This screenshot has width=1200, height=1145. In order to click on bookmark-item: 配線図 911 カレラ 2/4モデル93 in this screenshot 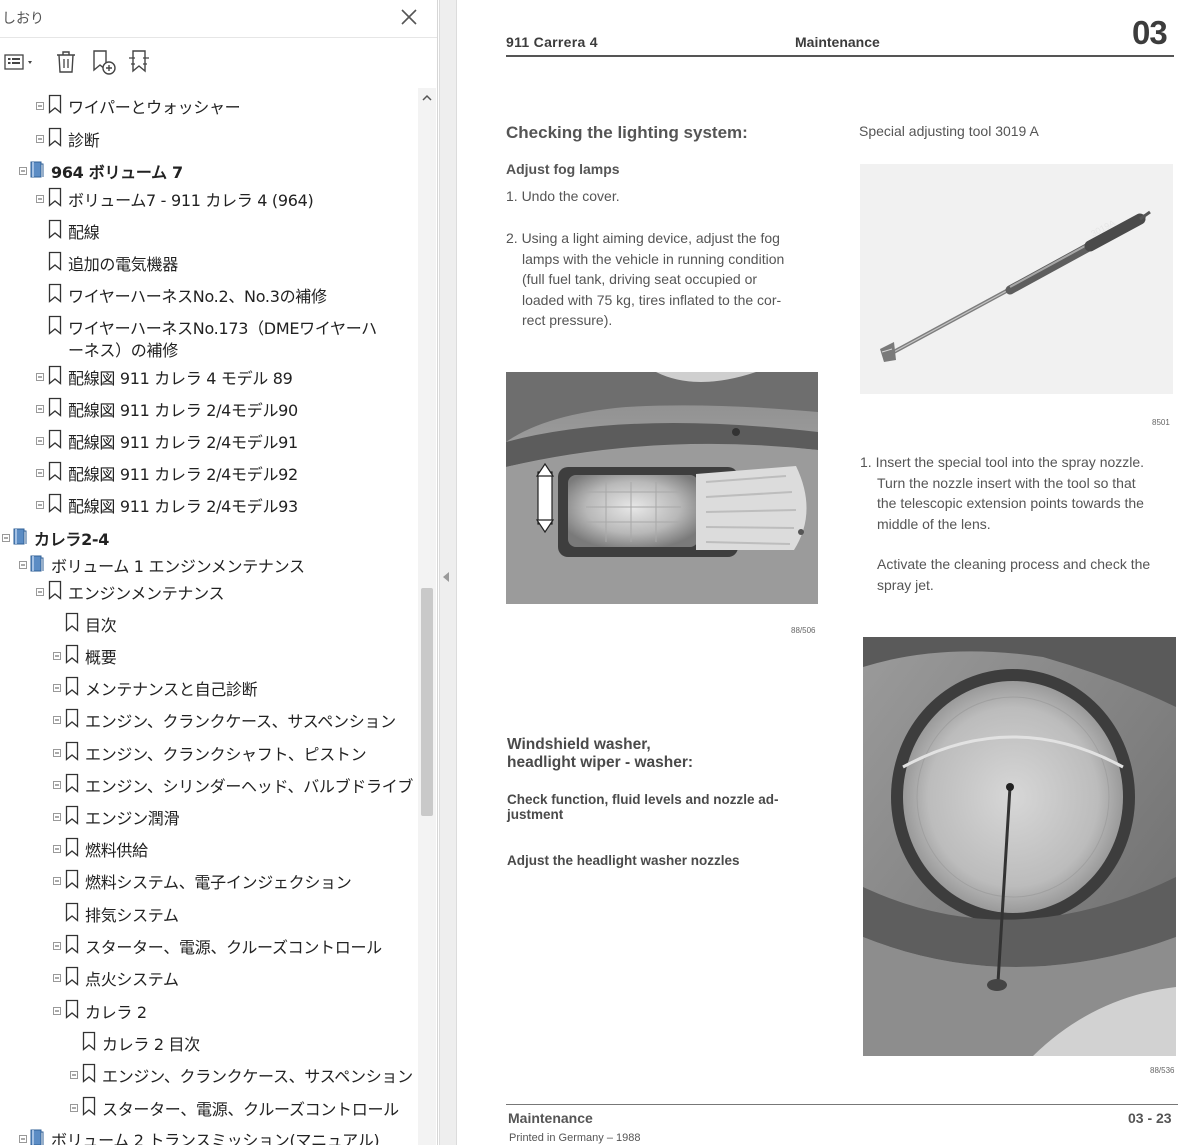, I will do `click(209, 505)`.